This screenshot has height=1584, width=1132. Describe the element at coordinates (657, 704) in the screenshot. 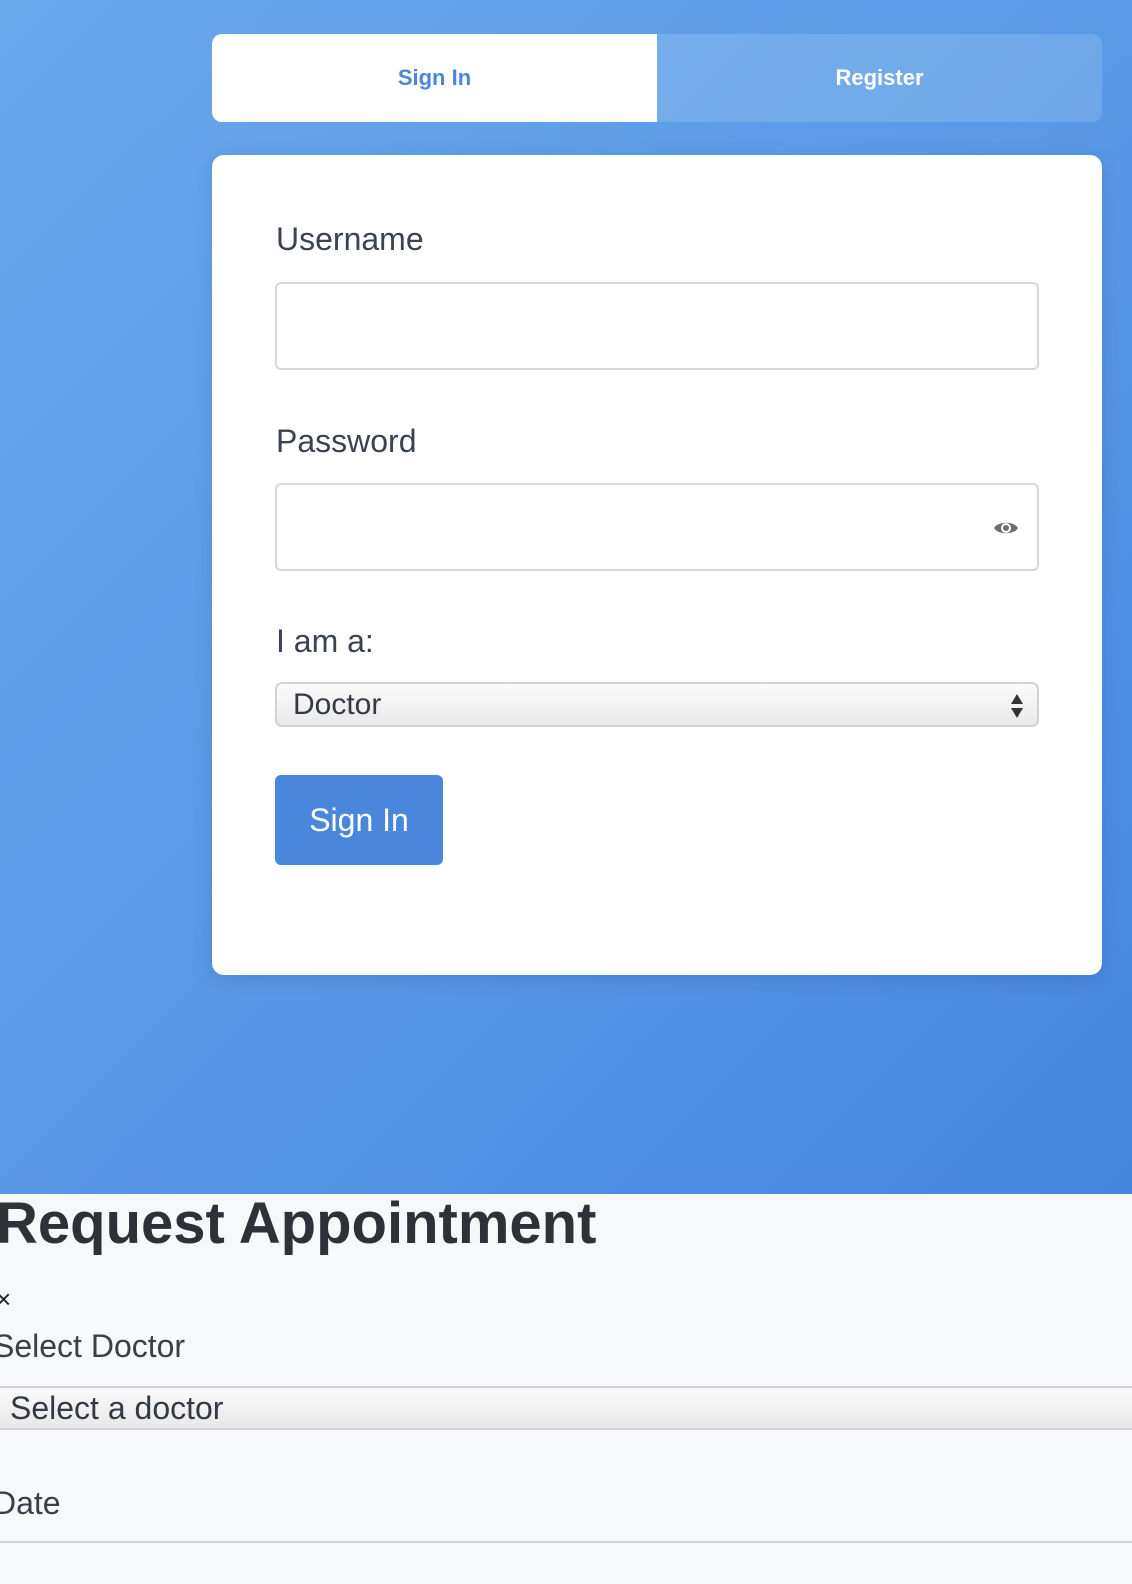

I see `role-select: Doctor` at that location.